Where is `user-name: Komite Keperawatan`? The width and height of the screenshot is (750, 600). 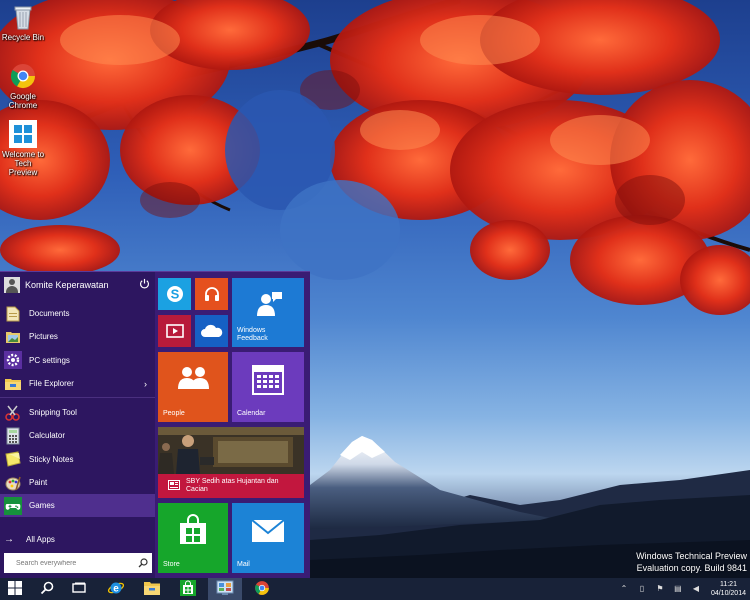
user-name: Komite Keperawatan is located at coordinates (67, 285).